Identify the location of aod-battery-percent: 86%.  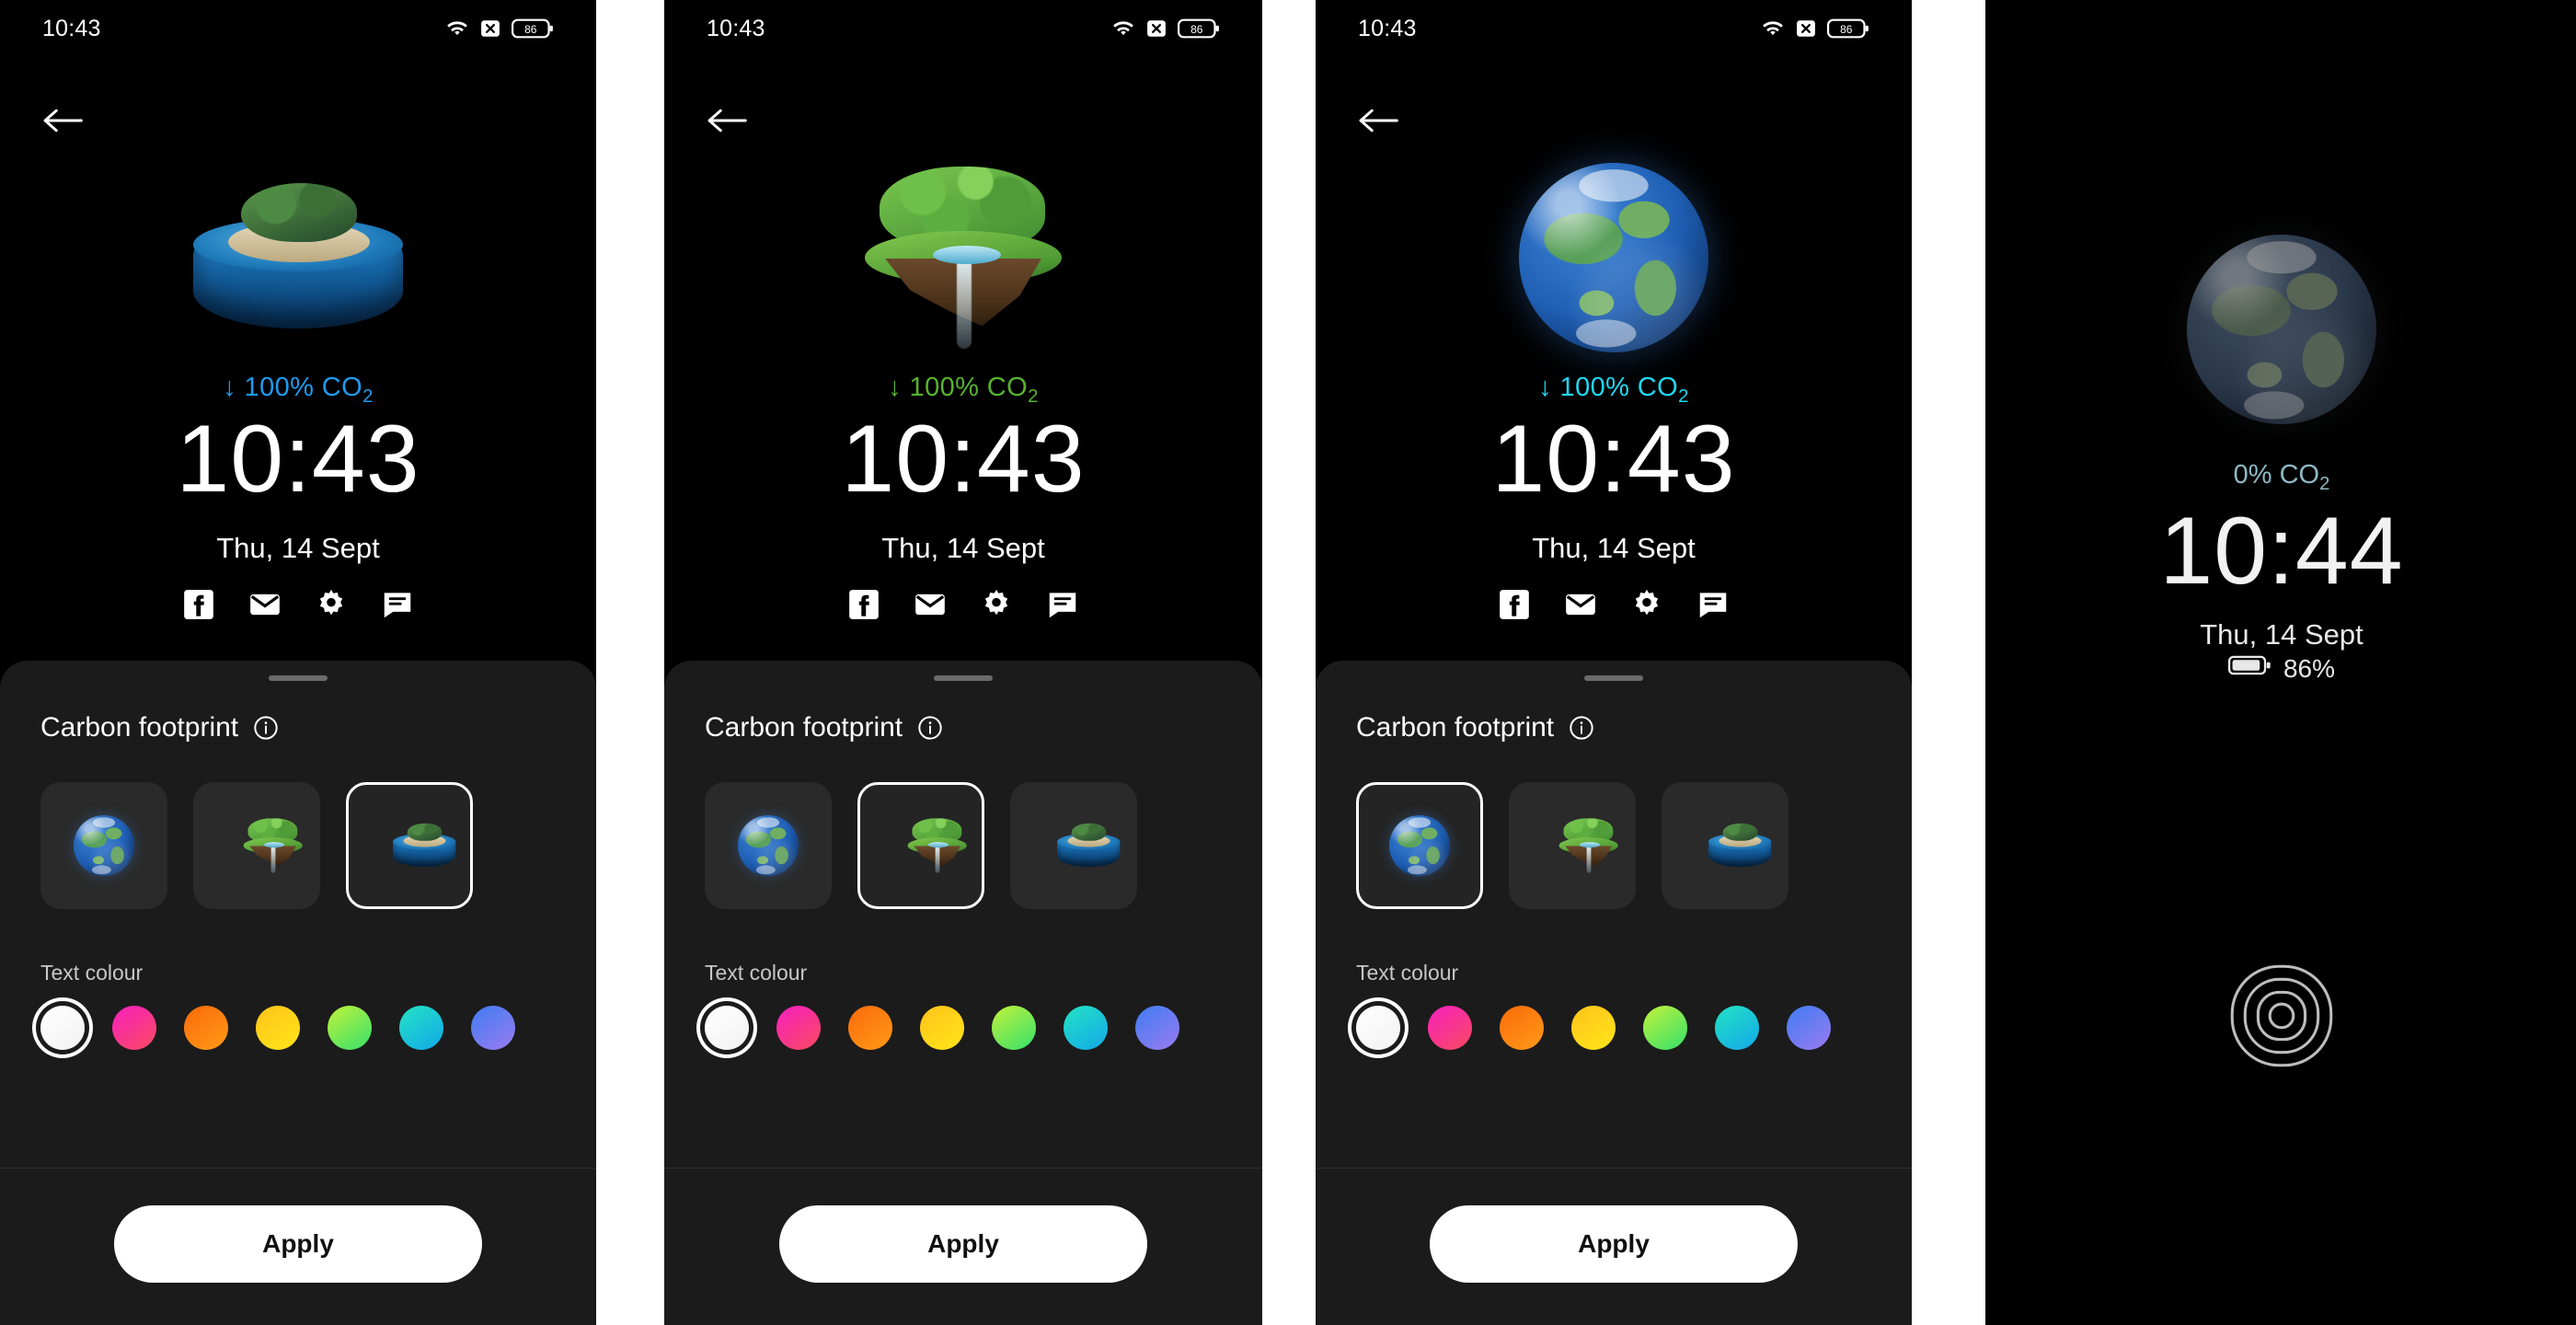
(2309, 668).